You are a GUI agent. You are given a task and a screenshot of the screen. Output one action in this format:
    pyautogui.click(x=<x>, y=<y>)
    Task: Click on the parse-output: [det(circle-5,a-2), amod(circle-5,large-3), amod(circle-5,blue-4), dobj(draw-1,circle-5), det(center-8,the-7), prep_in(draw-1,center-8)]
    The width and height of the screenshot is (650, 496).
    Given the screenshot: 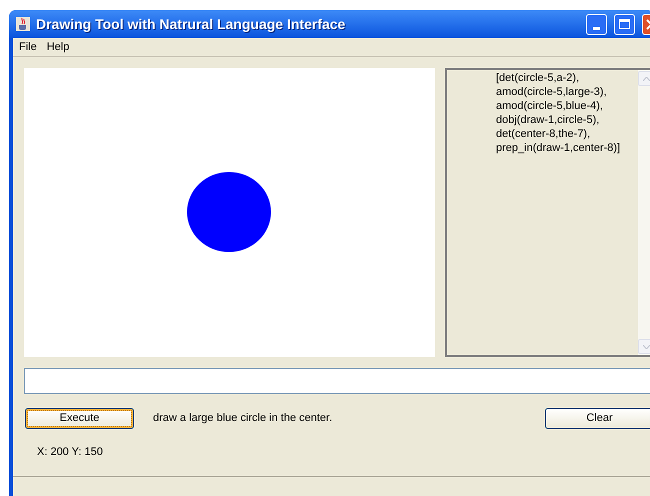 What is the action you would take?
    pyautogui.click(x=558, y=113)
    